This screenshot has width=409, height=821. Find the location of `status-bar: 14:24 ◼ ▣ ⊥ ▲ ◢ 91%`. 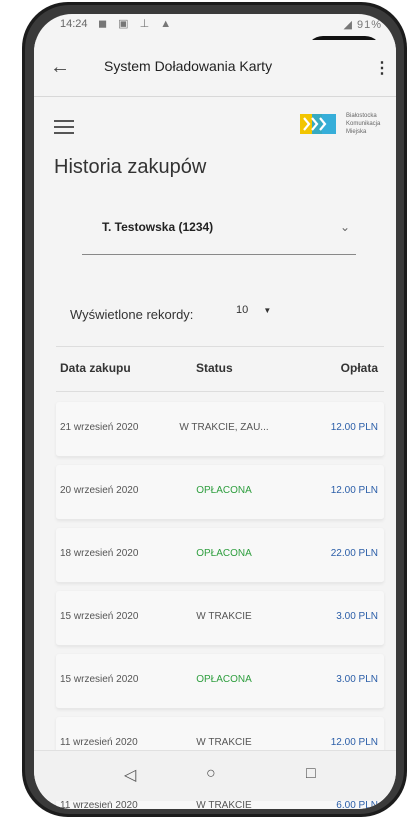

status-bar: 14:24 ◼ ▣ ⊥ ▲ ◢ 91% is located at coordinates (215, 26).